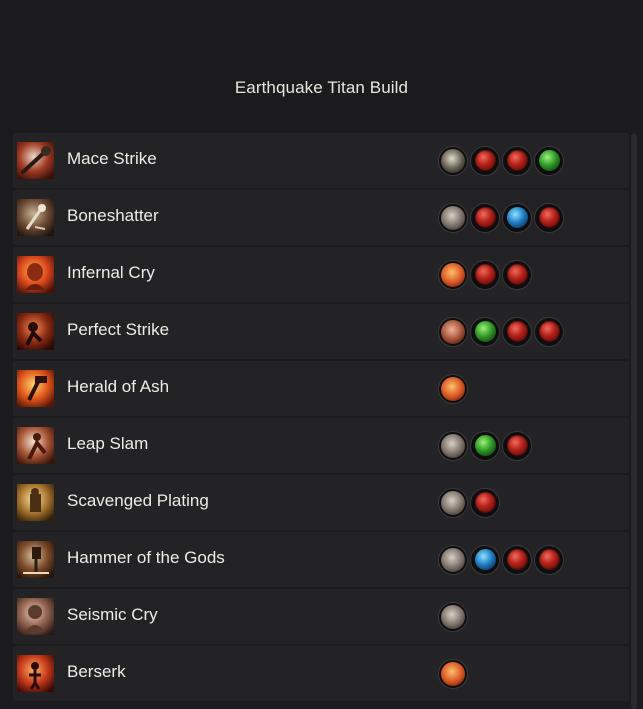 The image size is (643, 709). Describe the element at coordinates (321, 559) in the screenshot. I see `skill-row: Hammer of the Gods` at that location.